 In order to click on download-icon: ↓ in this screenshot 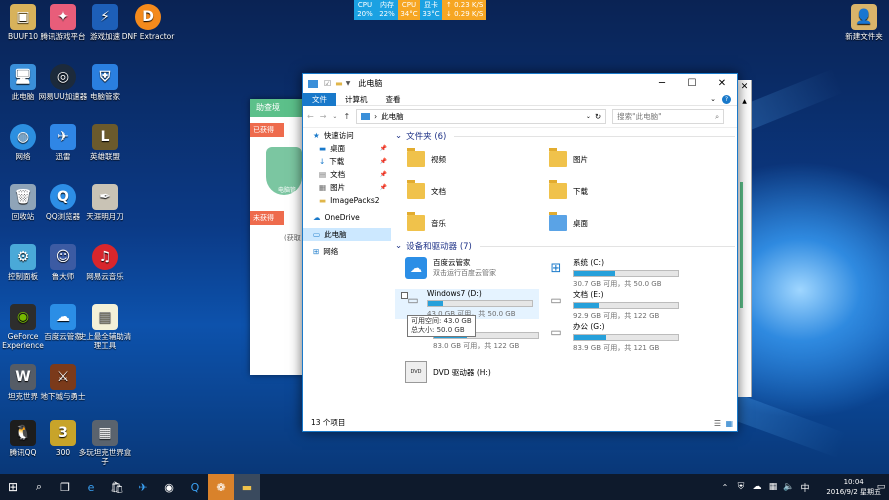, I will do `click(322, 161)`.